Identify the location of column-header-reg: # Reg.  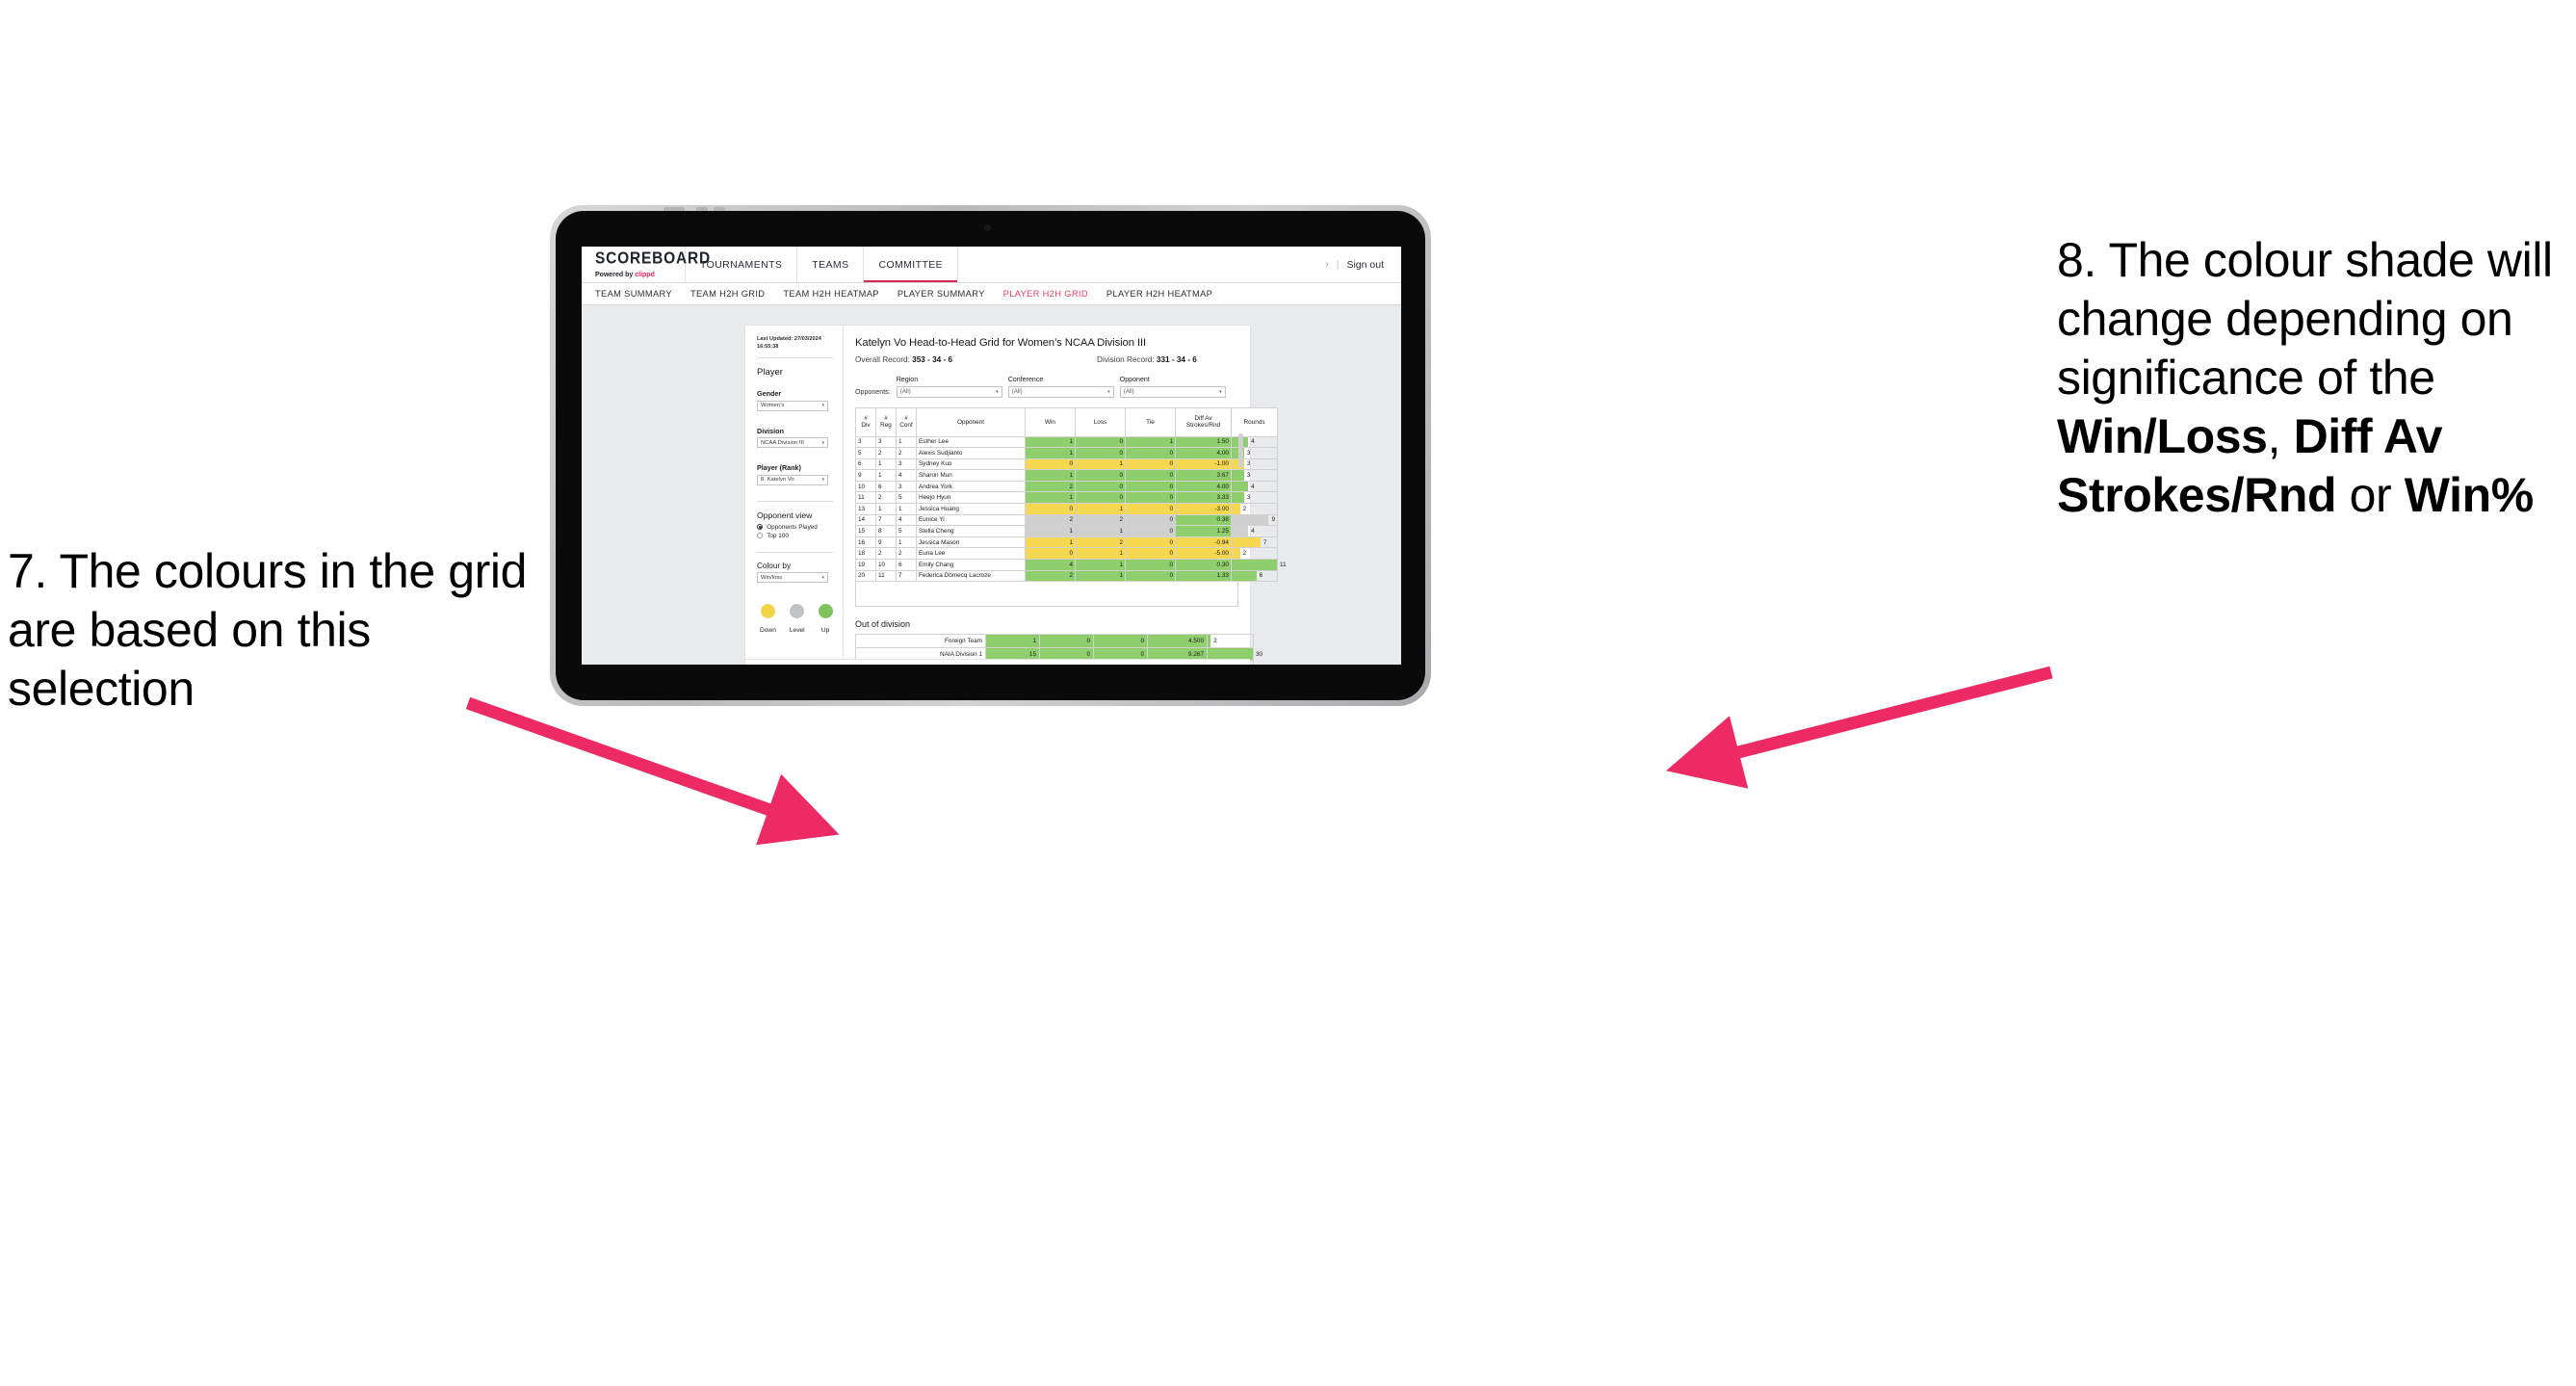
(886, 421).